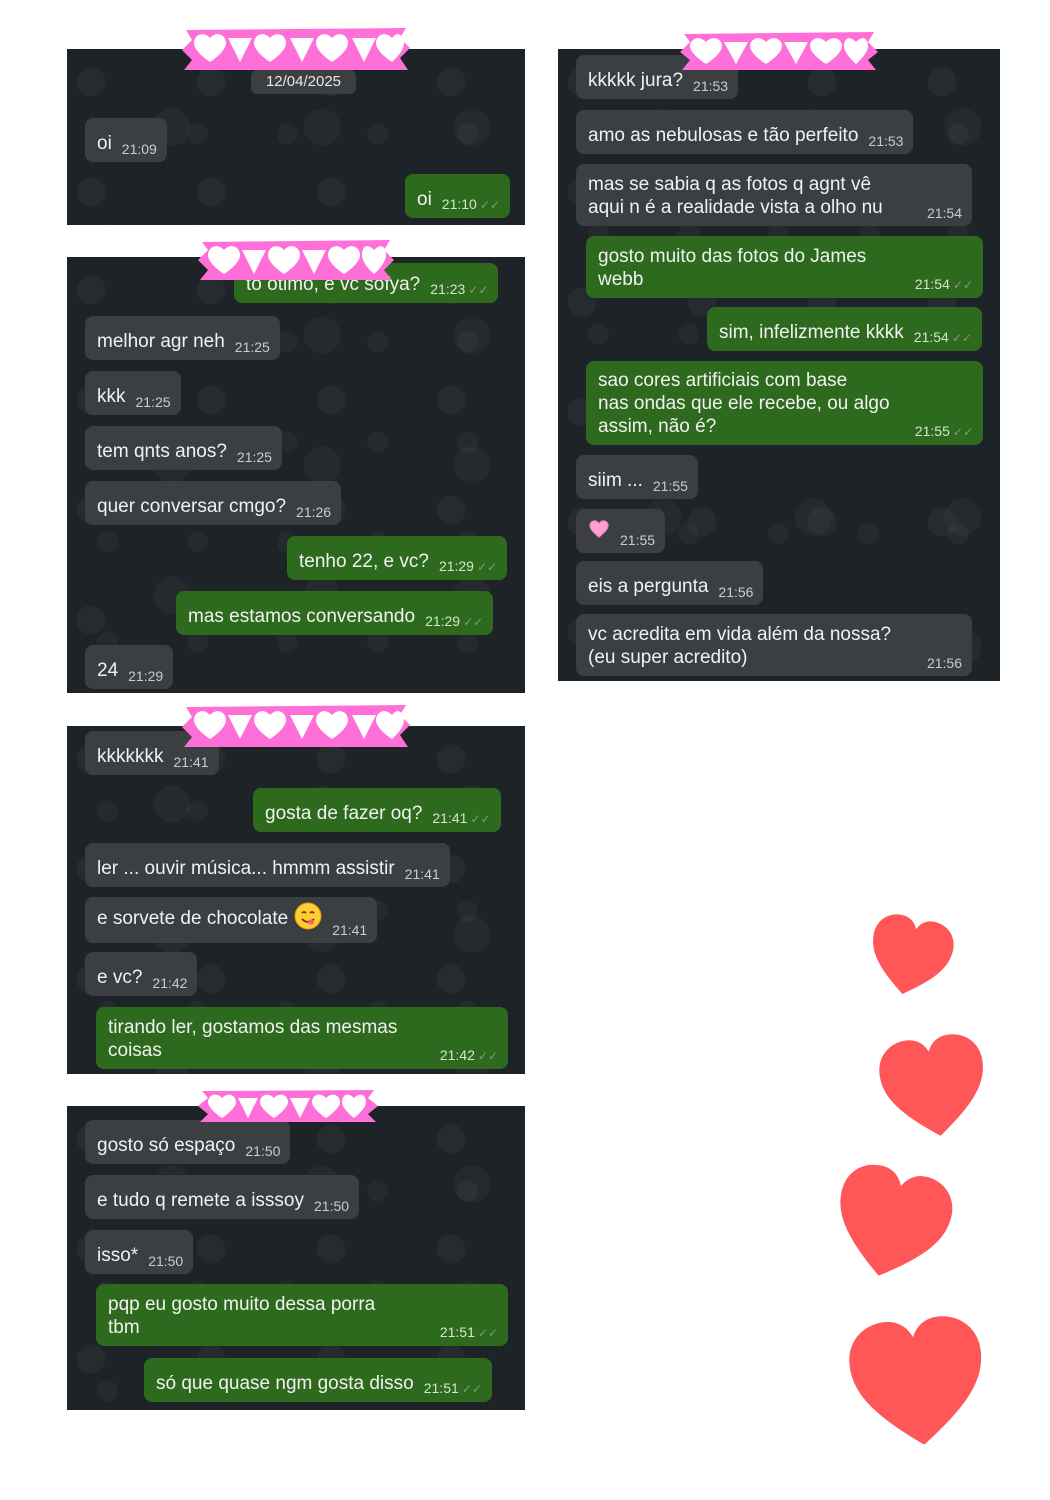  I want to click on message-bubble: mas estamos conversando 21:29 ✓✓, so click(335, 613).